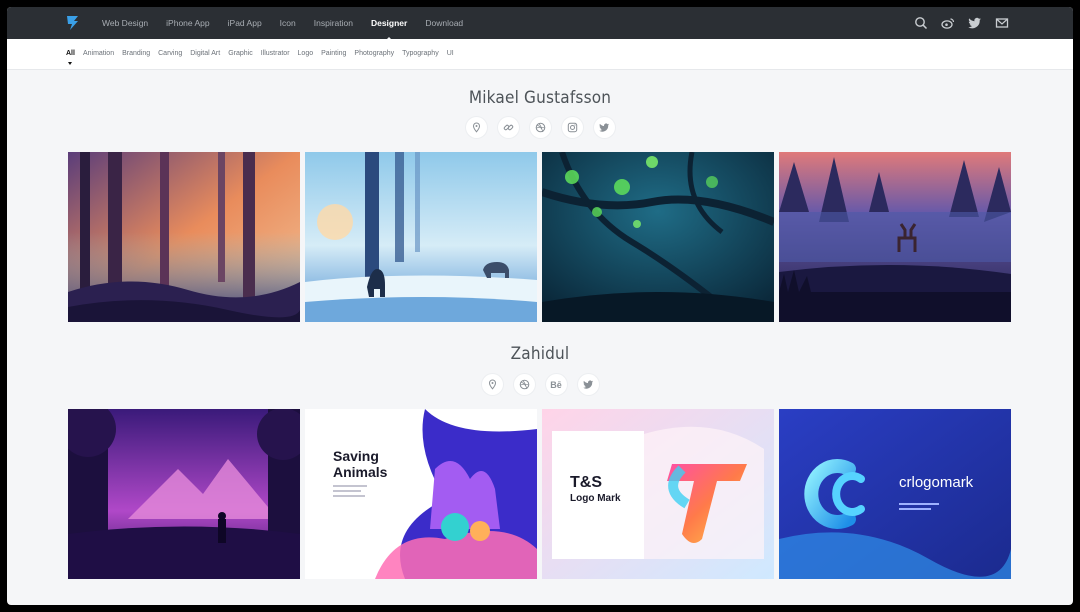  I want to click on category-painting: Painting, so click(333, 53).